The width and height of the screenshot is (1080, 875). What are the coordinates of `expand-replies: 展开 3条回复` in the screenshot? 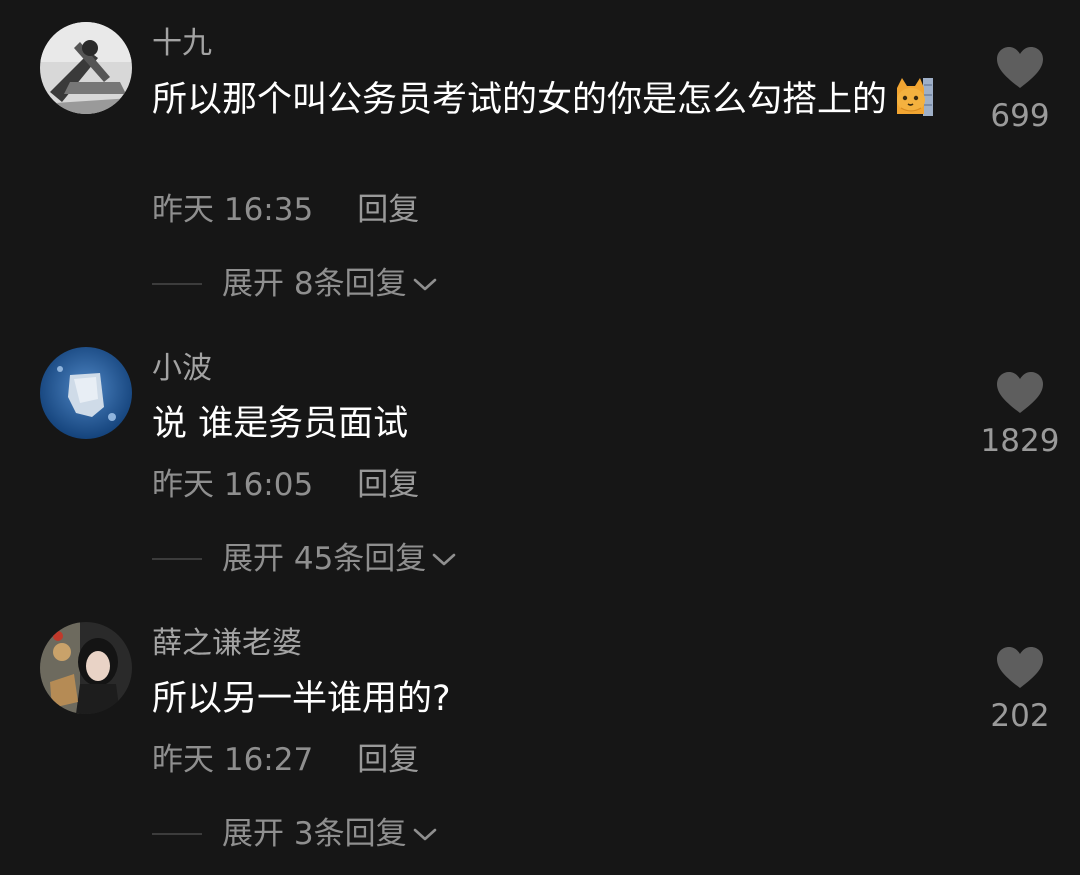 It's located at (295, 834).